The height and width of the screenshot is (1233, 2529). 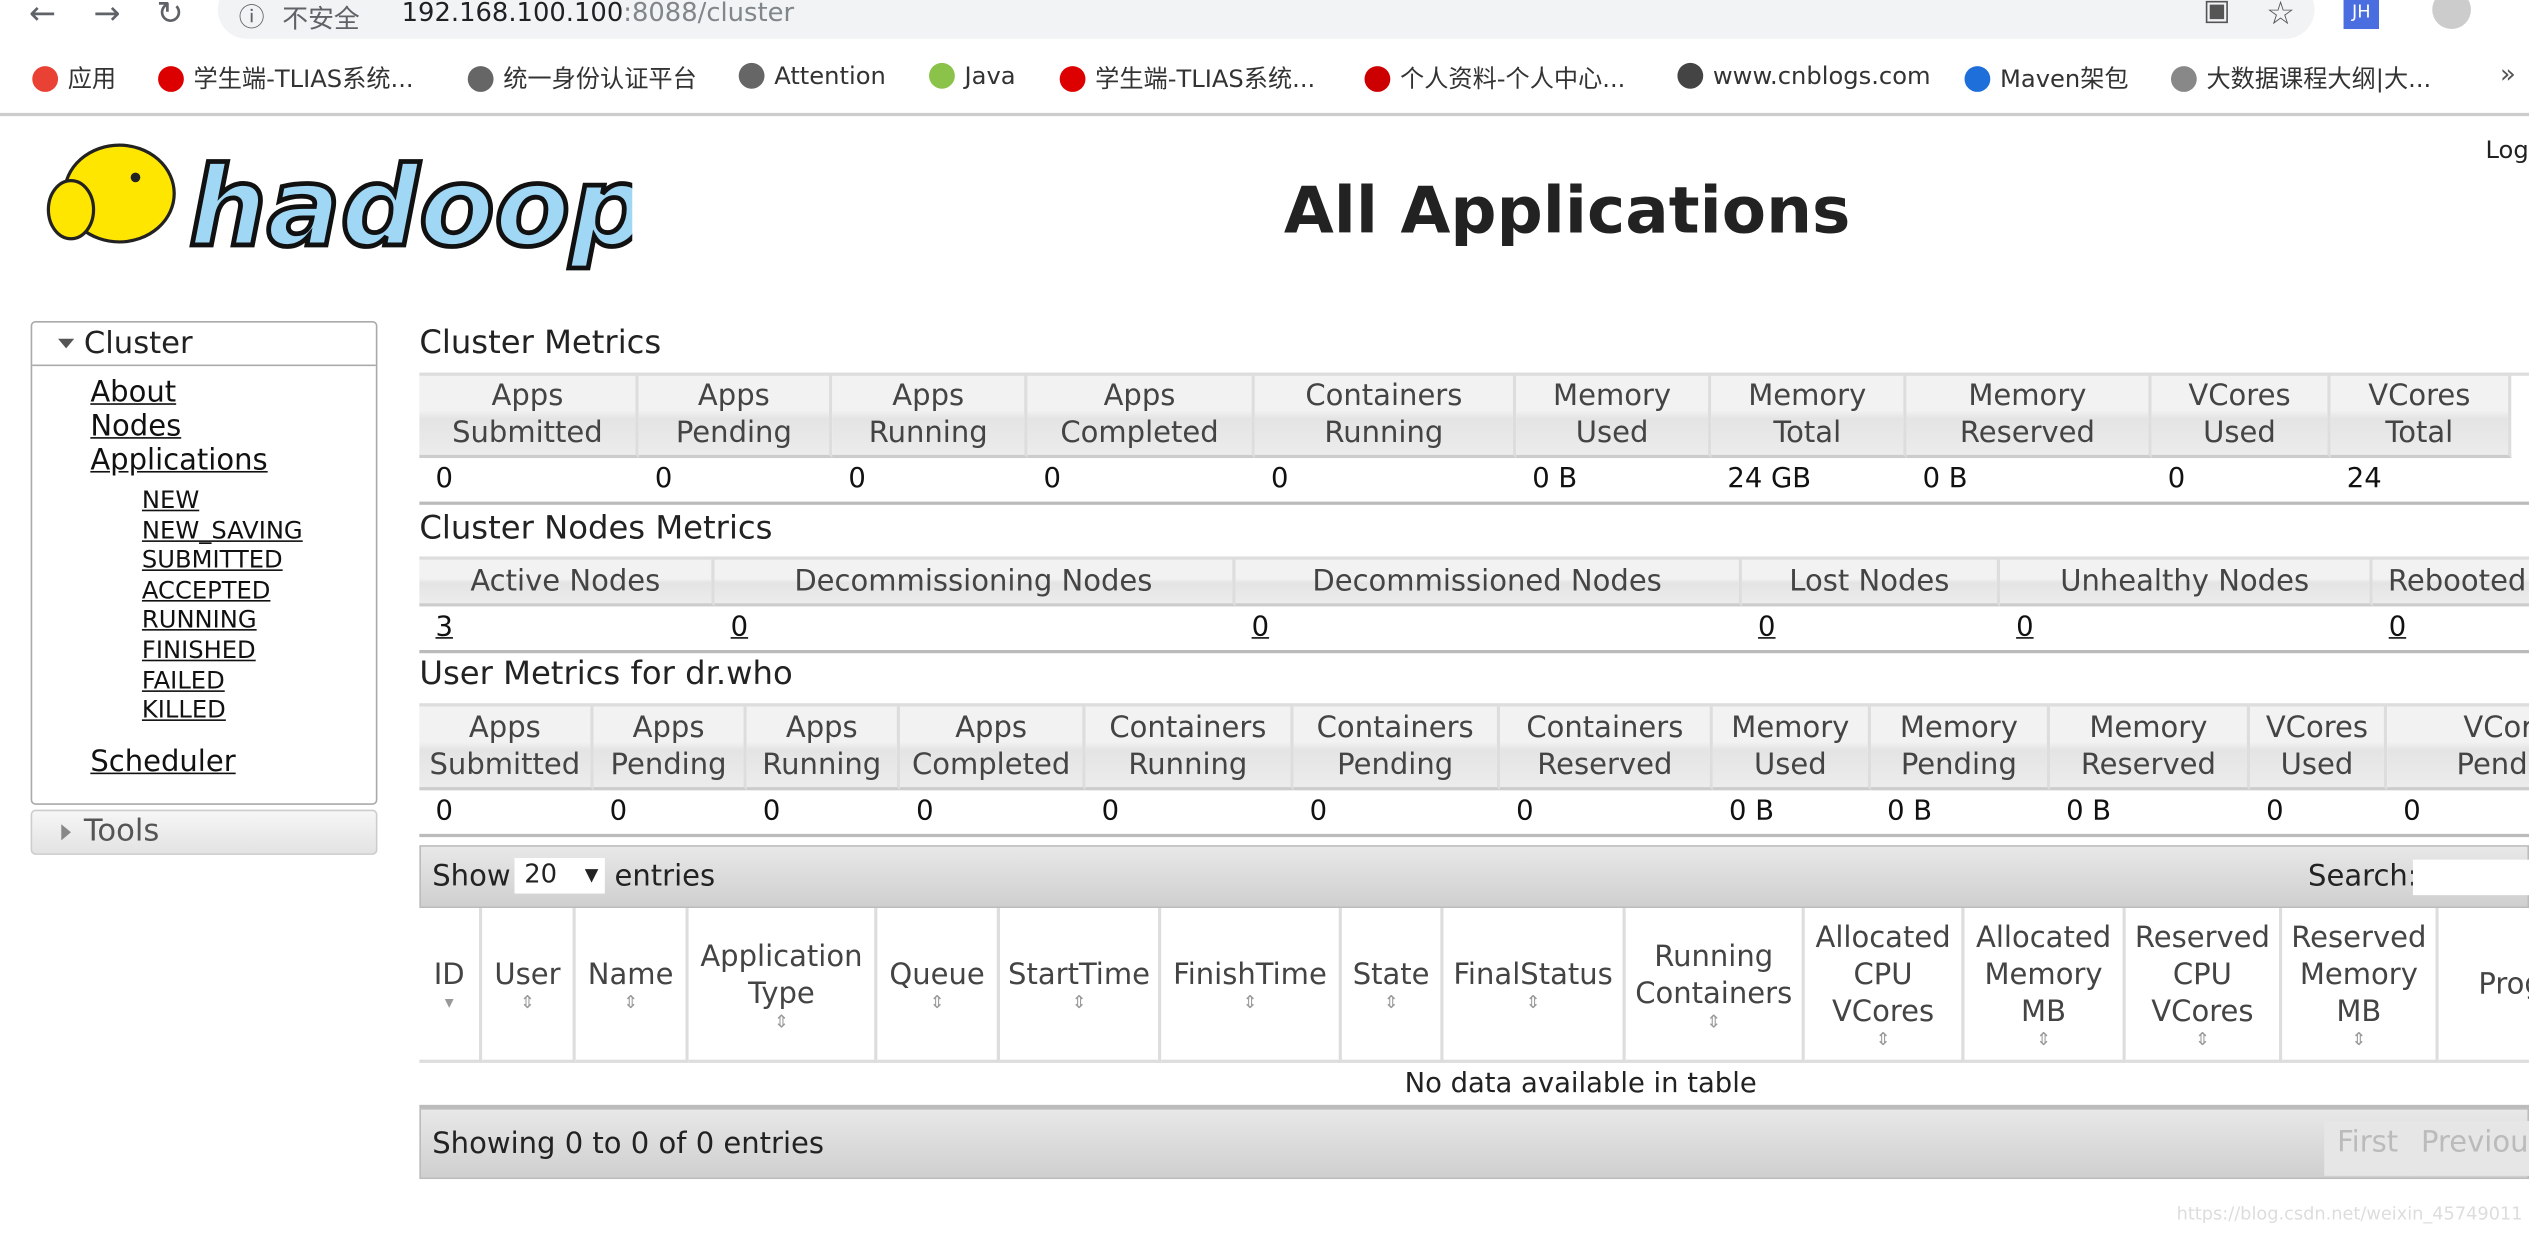 I want to click on column-header-running-containers: Running Containers ⇕, so click(x=1715, y=985).